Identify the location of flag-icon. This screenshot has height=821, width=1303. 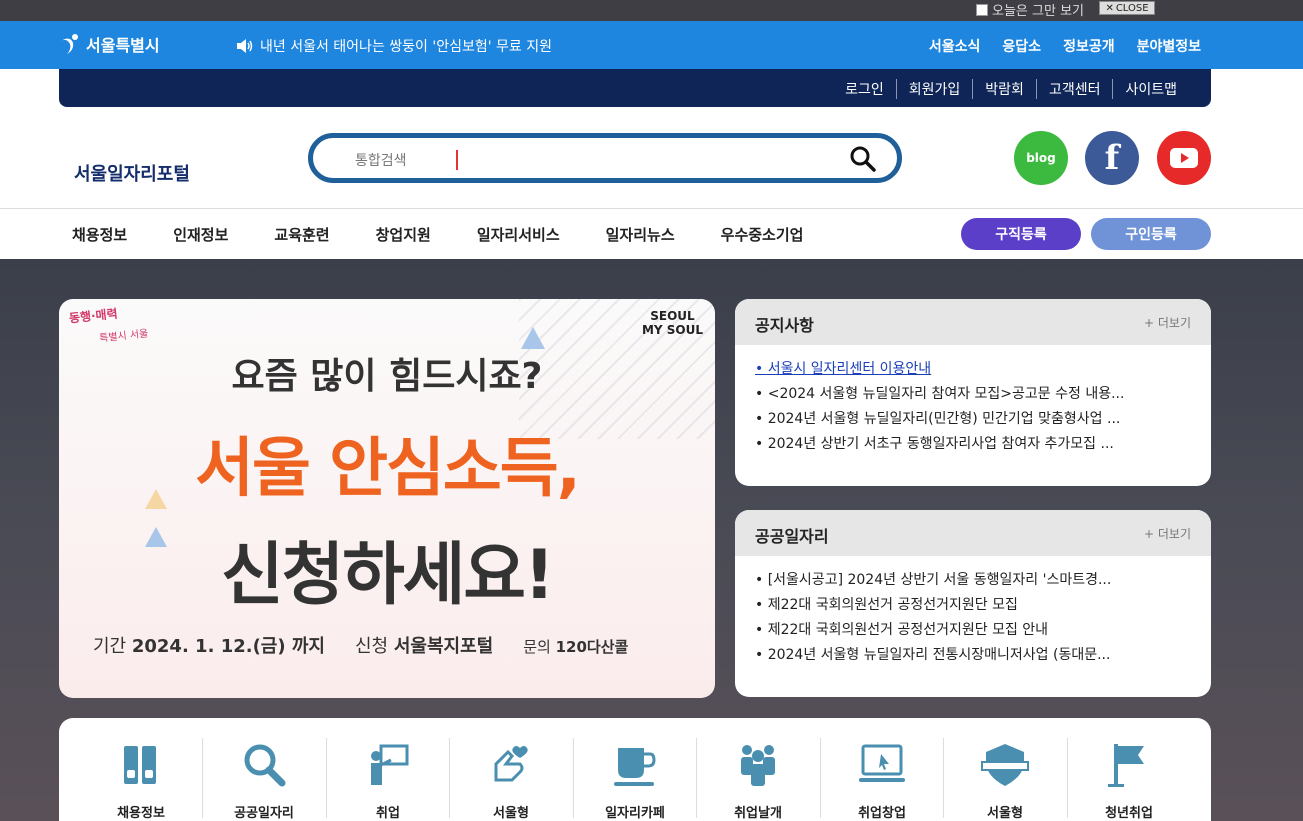
(1126, 765).